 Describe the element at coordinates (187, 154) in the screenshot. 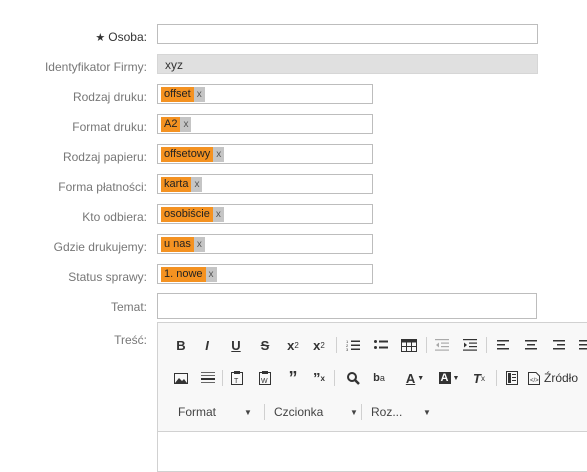

I see `tag-label: offsetowy` at that location.